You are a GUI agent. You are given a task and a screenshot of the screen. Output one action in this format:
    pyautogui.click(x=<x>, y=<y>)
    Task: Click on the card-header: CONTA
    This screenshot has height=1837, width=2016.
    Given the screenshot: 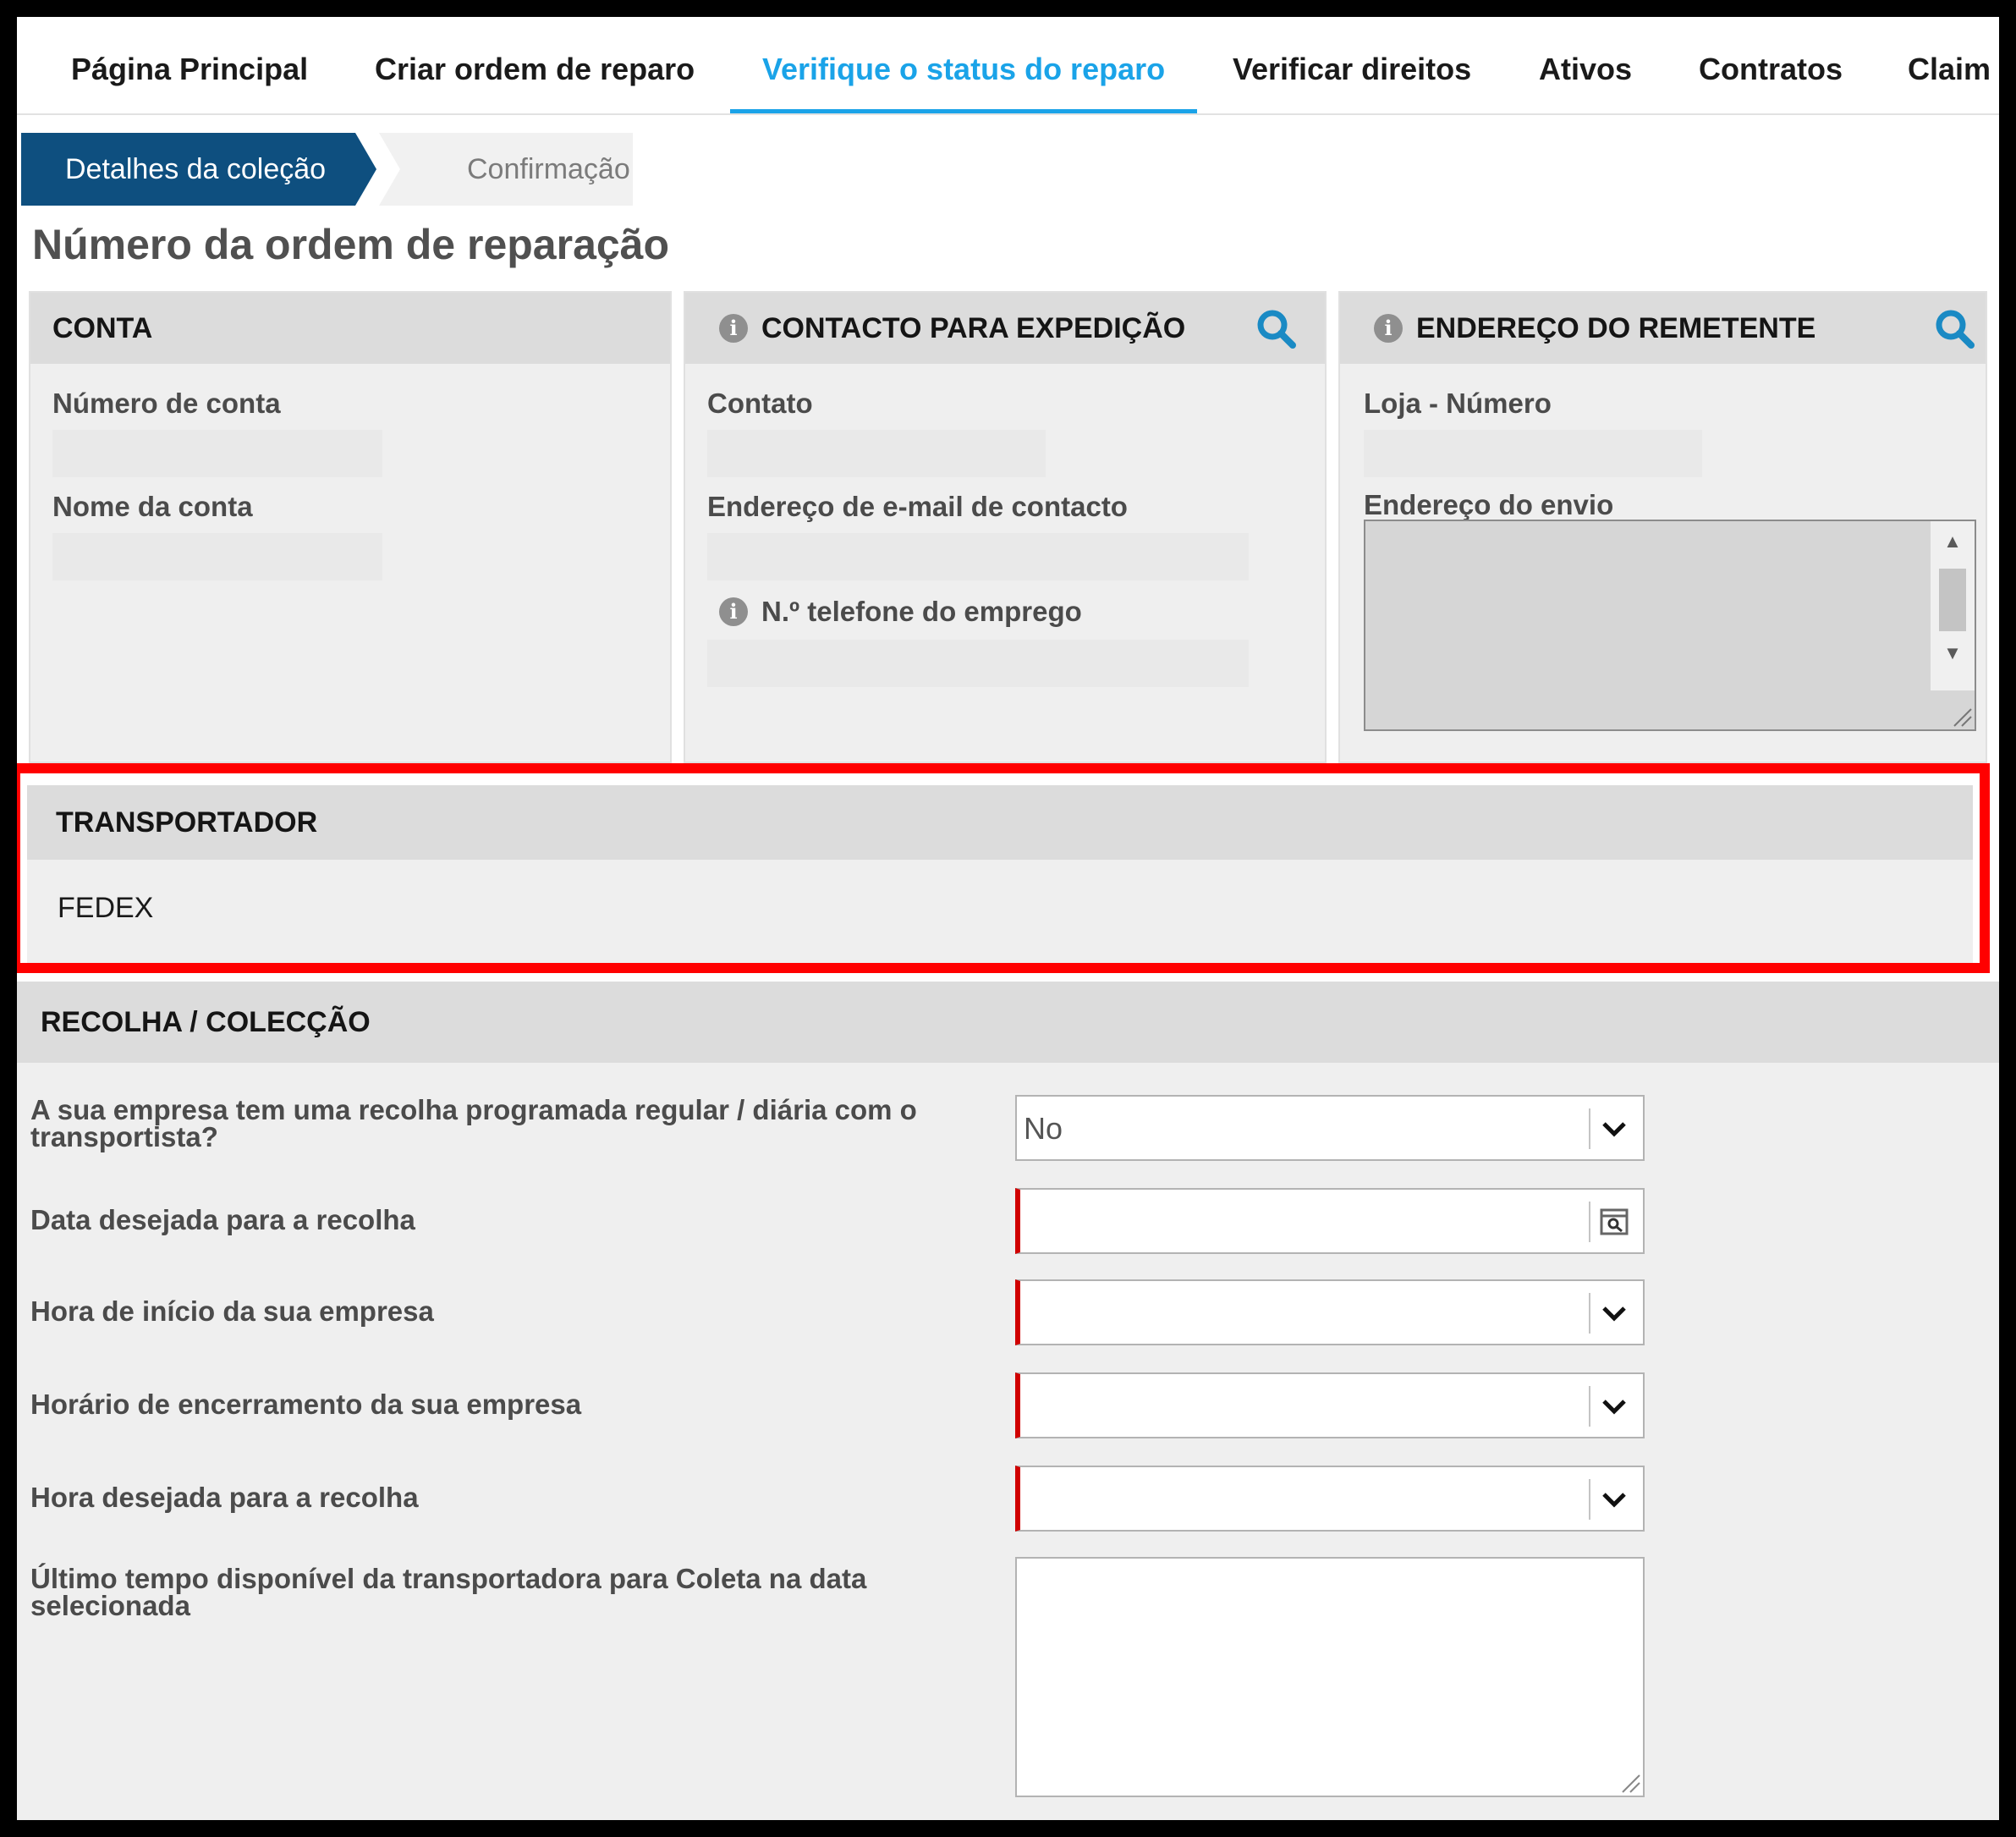 What is the action you would take?
    pyautogui.click(x=350, y=328)
    